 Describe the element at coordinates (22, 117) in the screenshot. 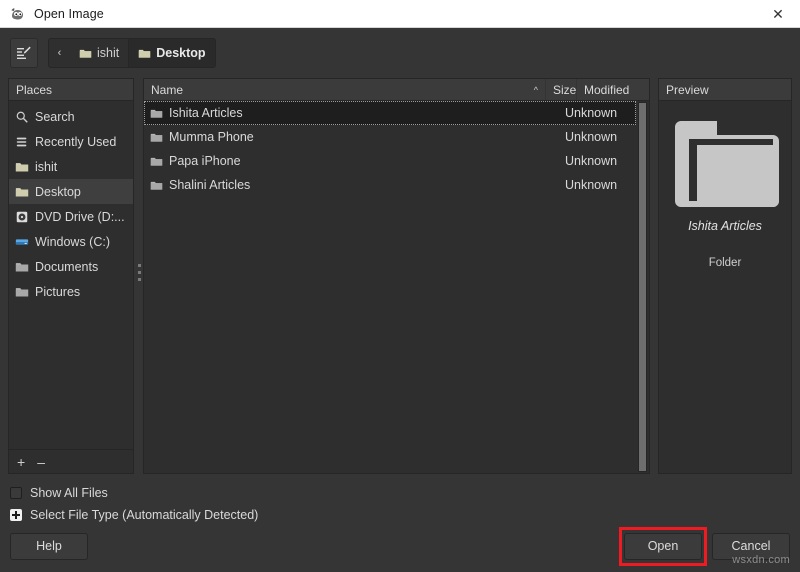

I see `search-icon` at that location.